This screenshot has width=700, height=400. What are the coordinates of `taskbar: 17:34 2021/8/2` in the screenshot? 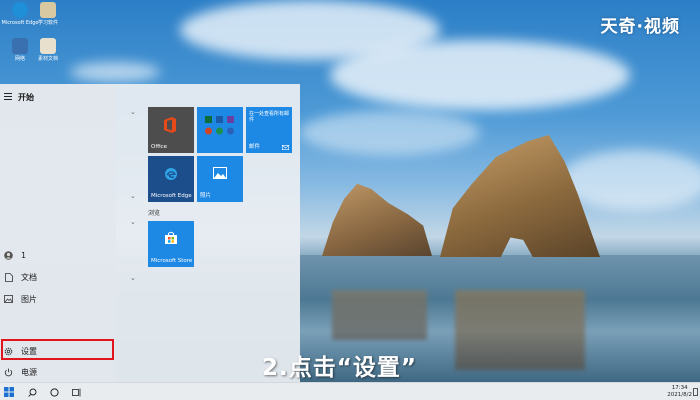 It's located at (350, 391).